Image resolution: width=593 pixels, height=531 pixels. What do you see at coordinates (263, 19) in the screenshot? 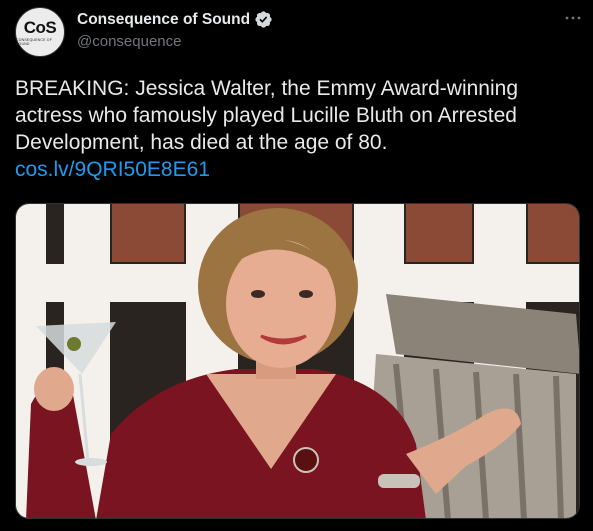
I see `verified-badge-icon` at bounding box center [263, 19].